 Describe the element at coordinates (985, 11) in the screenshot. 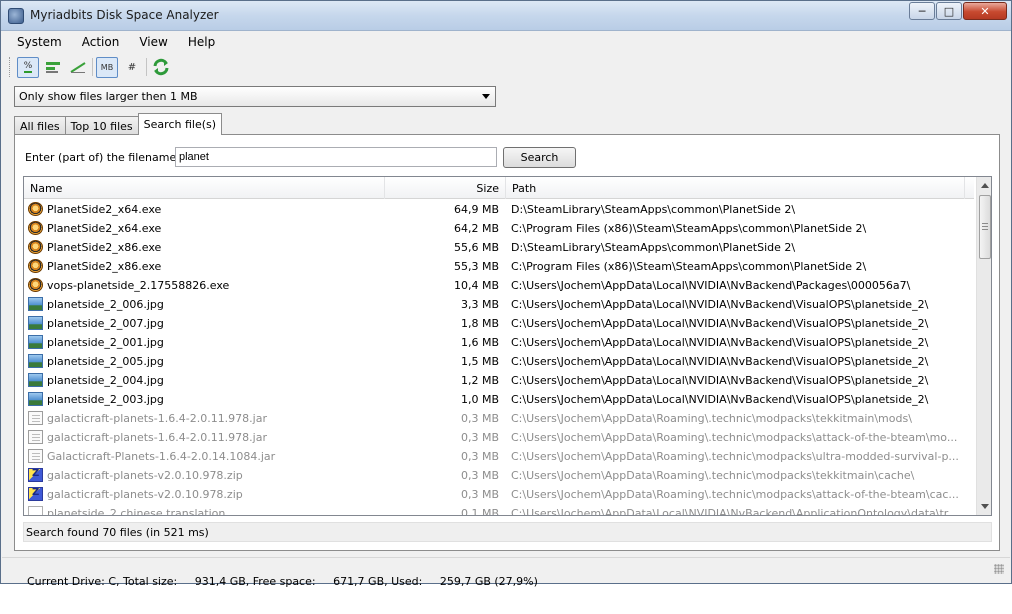

I see `close-button: ✕` at that location.